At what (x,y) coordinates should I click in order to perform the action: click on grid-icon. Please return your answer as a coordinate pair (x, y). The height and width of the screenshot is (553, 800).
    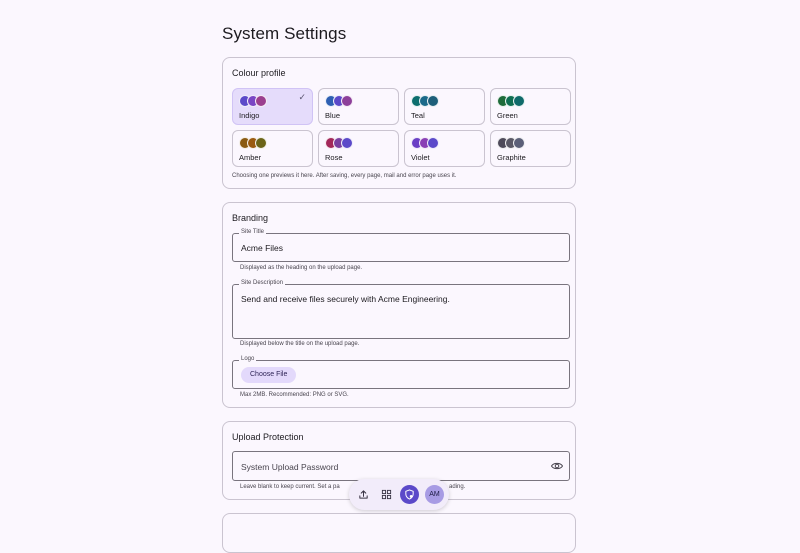
    Looking at the image, I should click on (386, 494).